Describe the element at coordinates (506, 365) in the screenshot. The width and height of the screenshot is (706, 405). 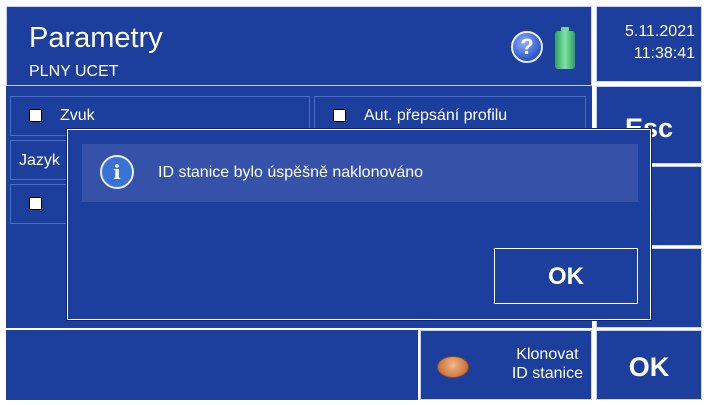
I see `clone-station-id-button: Klonovat ID stanice` at that location.